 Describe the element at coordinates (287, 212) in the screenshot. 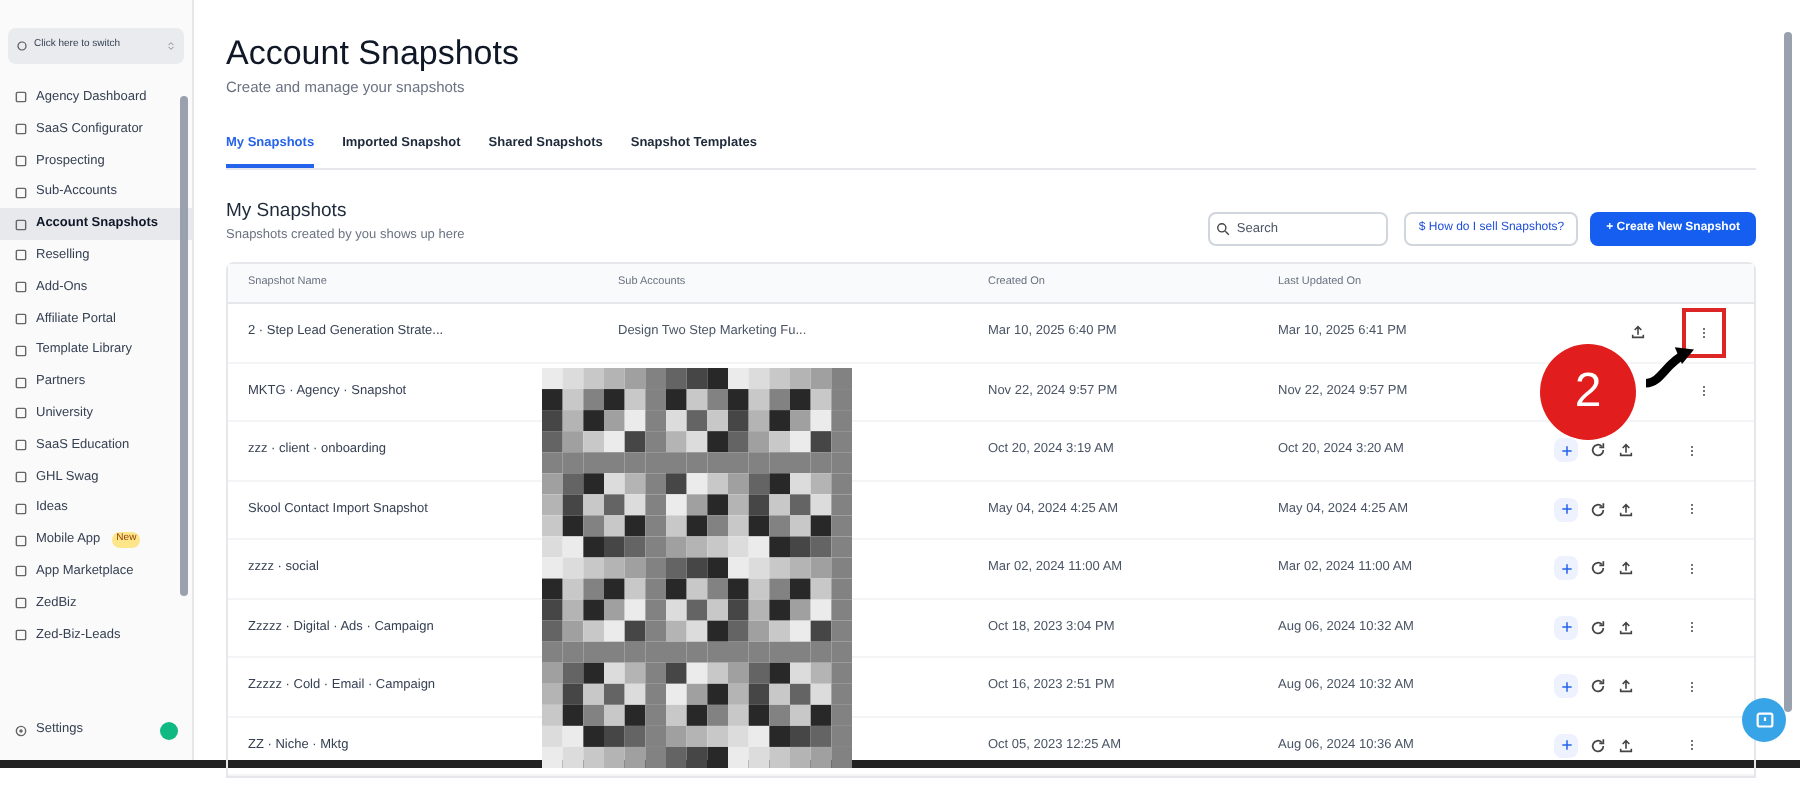

I see `section-title: My Snapshots` at that location.